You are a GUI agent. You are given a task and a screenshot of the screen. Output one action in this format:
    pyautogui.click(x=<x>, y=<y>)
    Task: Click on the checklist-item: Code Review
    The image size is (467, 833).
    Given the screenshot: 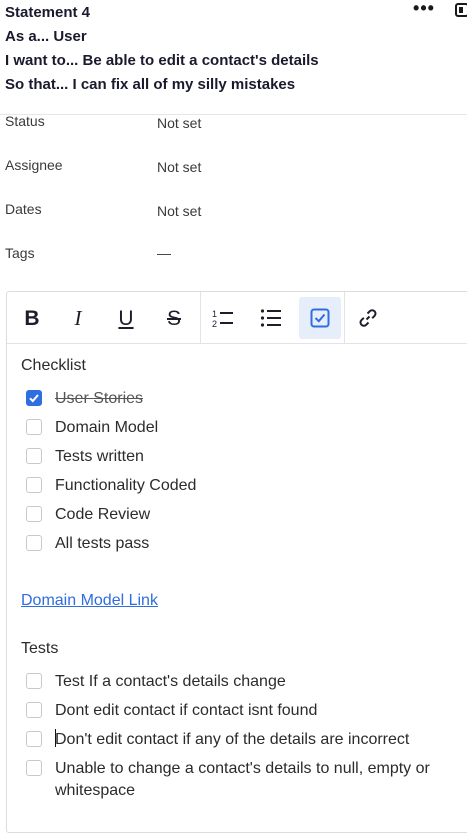 What is the action you would take?
    pyautogui.click(x=240, y=515)
    